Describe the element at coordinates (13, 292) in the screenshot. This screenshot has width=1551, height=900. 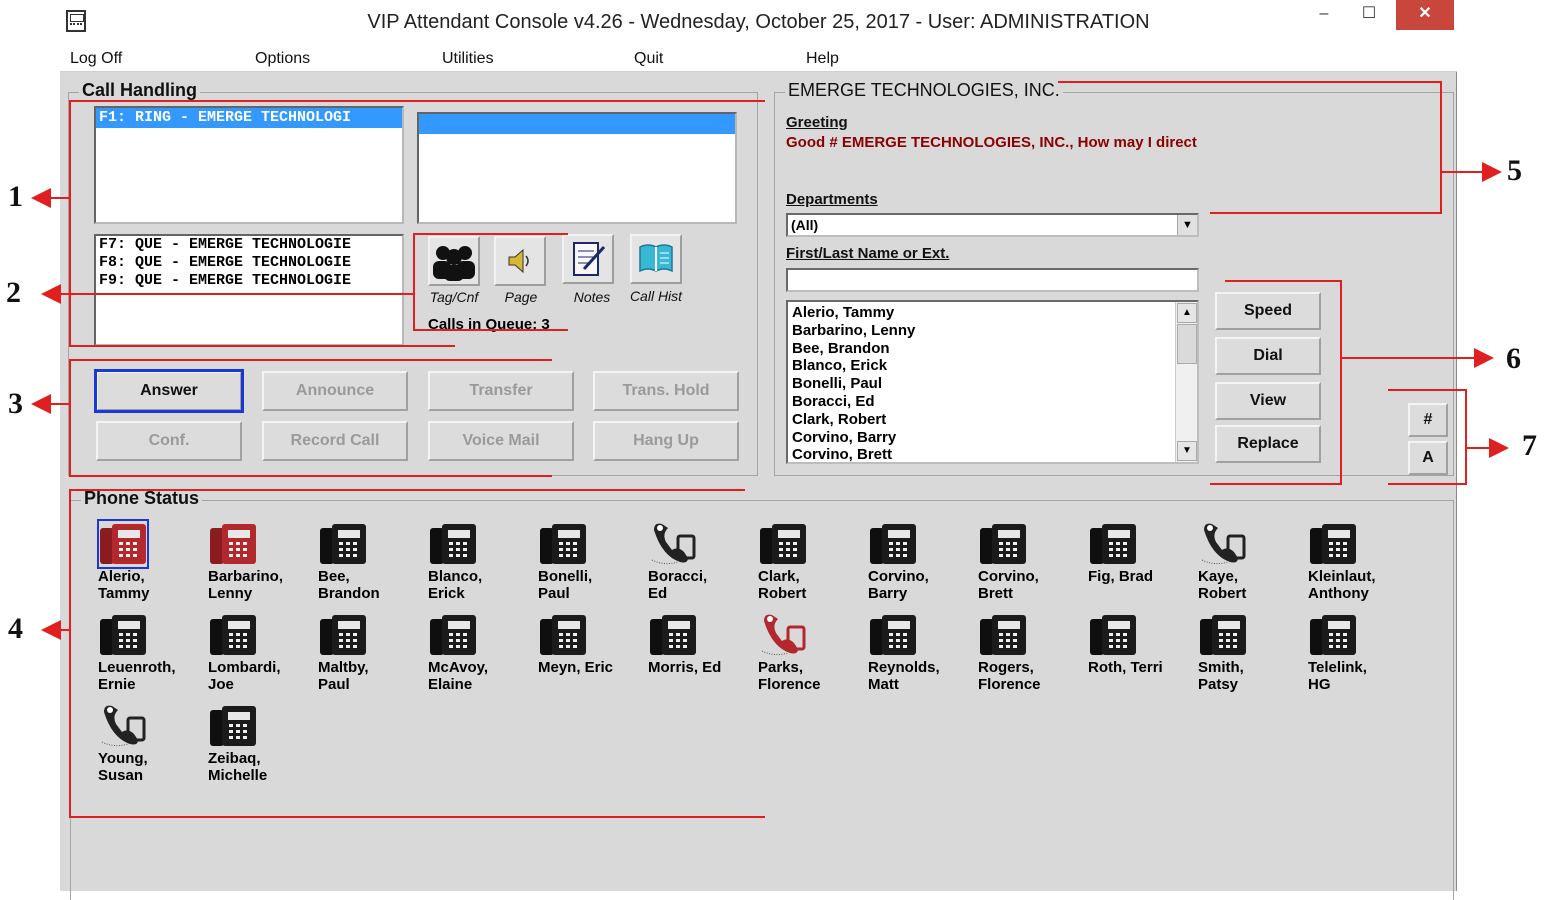
I see `annotation-number-2: 2` at that location.